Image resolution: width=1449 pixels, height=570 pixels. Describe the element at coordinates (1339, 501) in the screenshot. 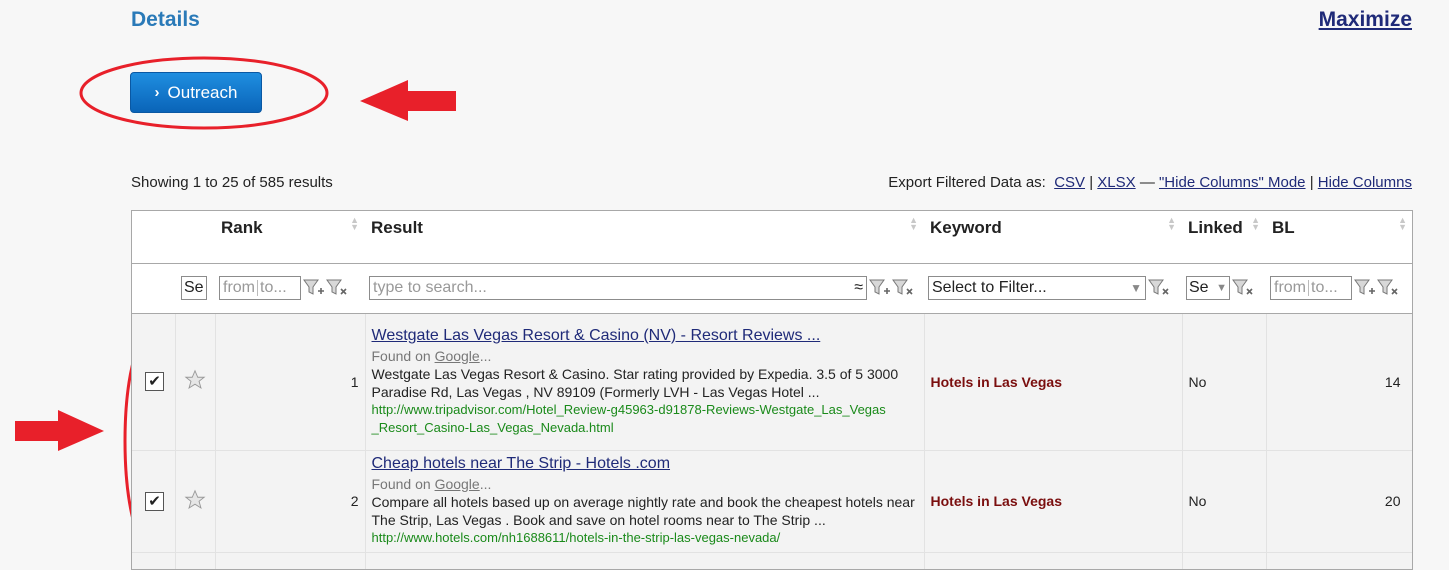

I see `bl-cell: 20` at that location.